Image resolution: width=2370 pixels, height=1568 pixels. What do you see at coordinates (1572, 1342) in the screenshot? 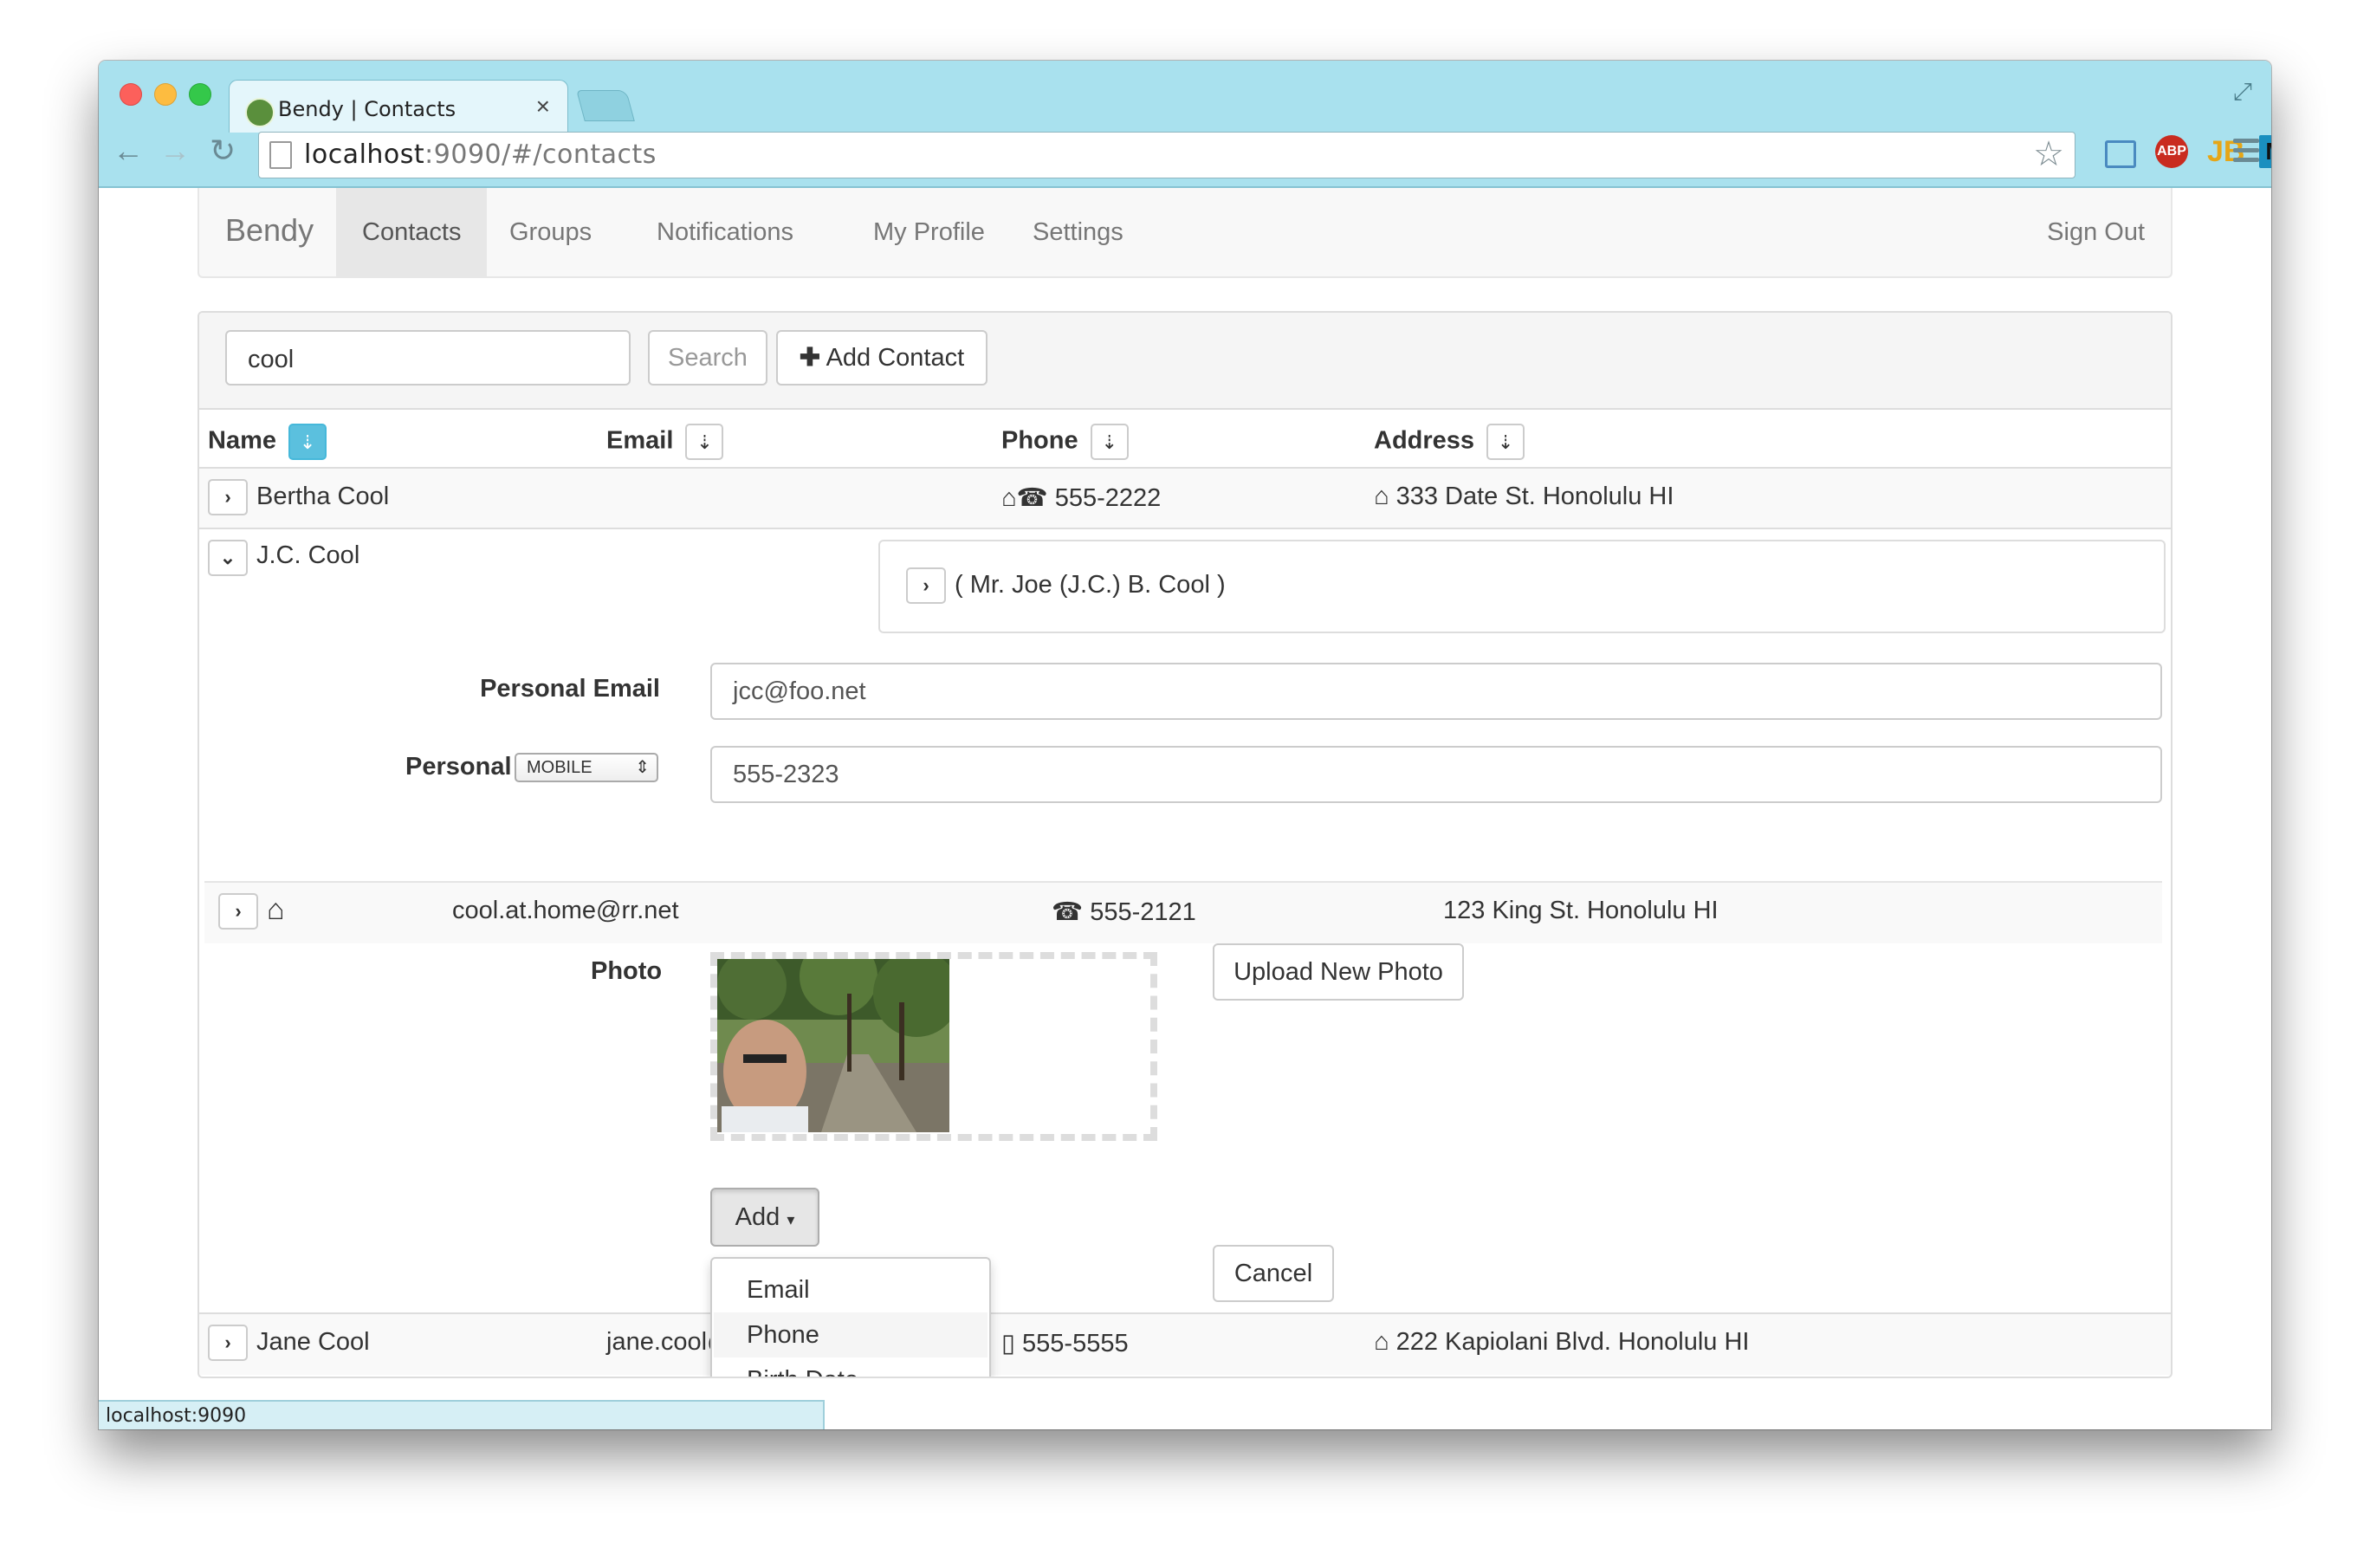
I see `address-value: 222 Kapiolani Blvd. Honolulu HI` at bounding box center [1572, 1342].